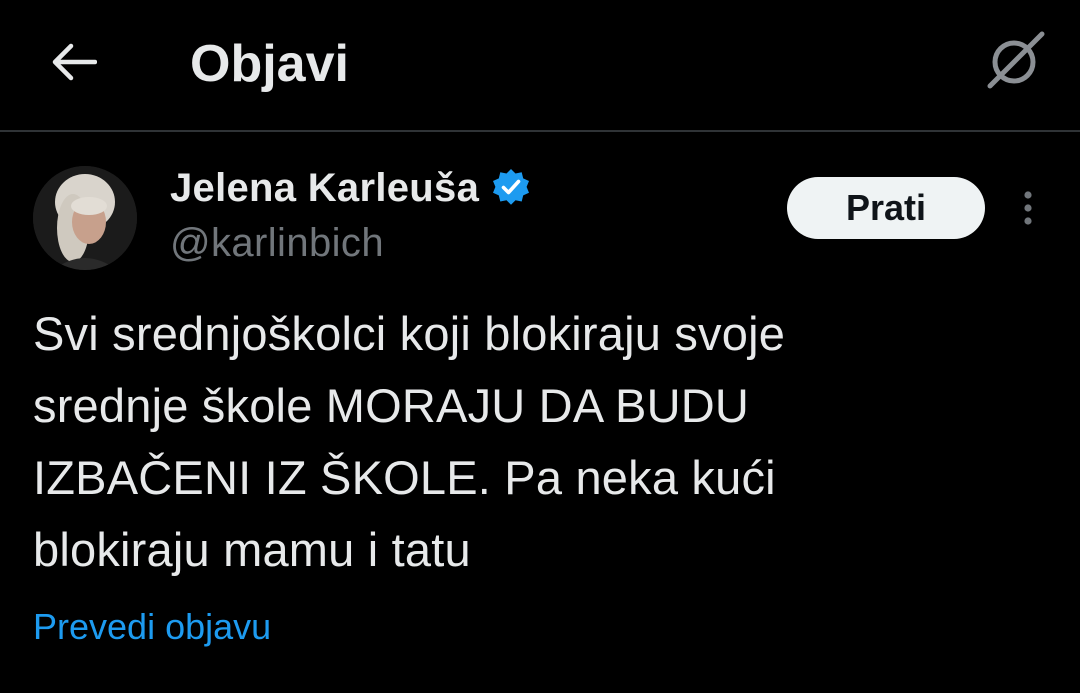 The height and width of the screenshot is (693, 1080). What do you see at coordinates (511, 187) in the screenshot?
I see `verified-badge-icon` at bounding box center [511, 187].